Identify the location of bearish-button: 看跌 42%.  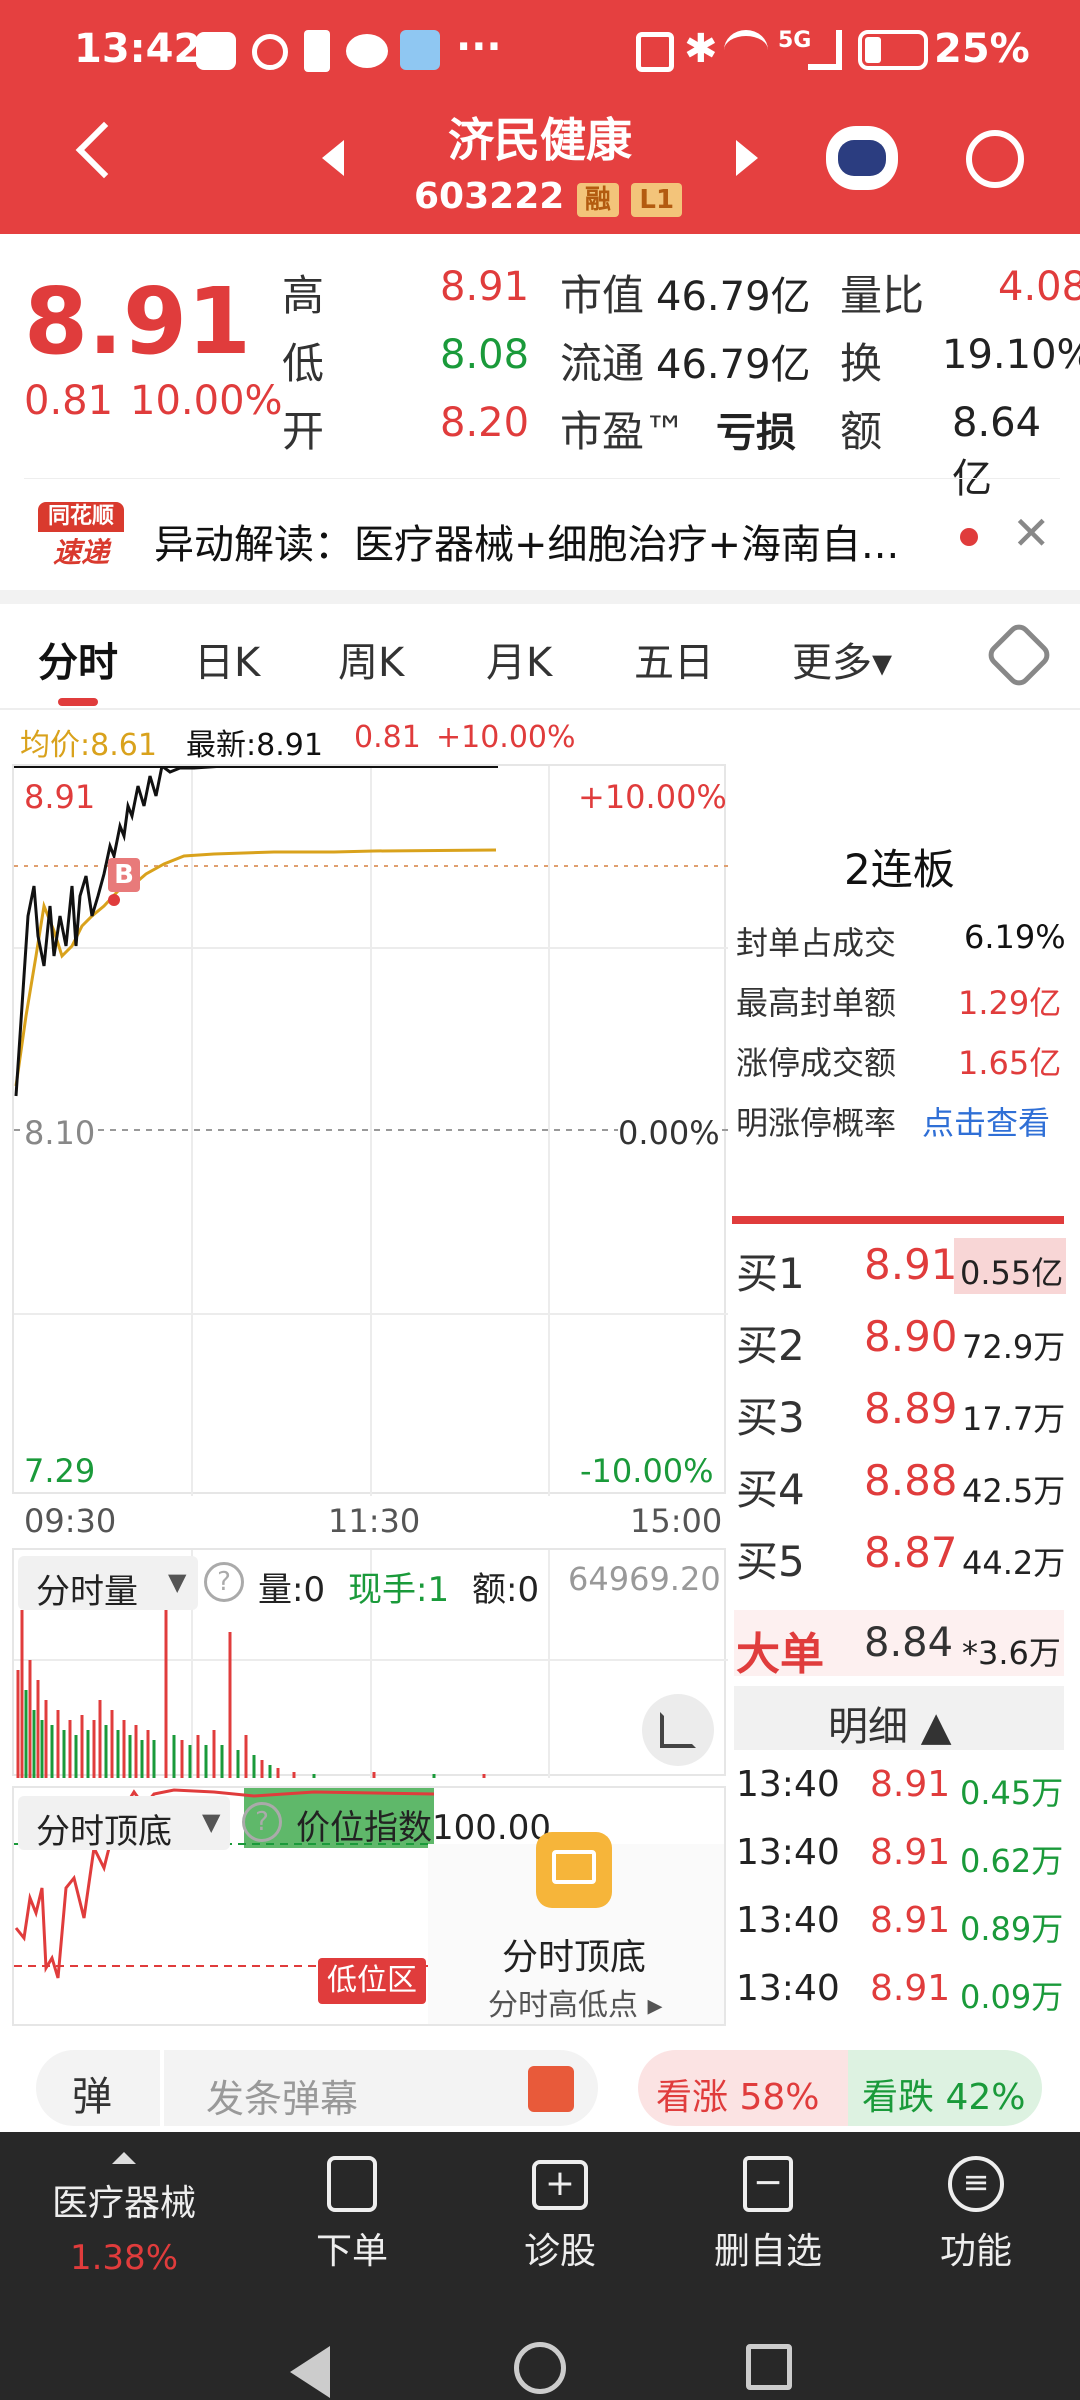
(945, 2088).